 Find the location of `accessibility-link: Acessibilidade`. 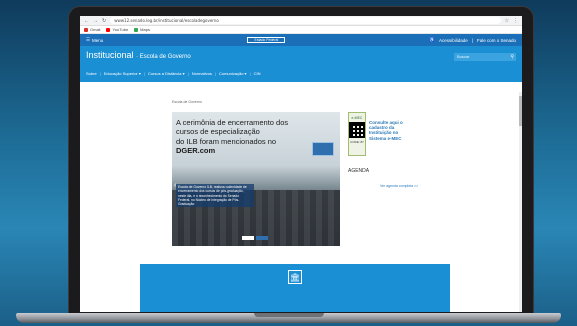

accessibility-link: Acessibilidade is located at coordinates (453, 40).